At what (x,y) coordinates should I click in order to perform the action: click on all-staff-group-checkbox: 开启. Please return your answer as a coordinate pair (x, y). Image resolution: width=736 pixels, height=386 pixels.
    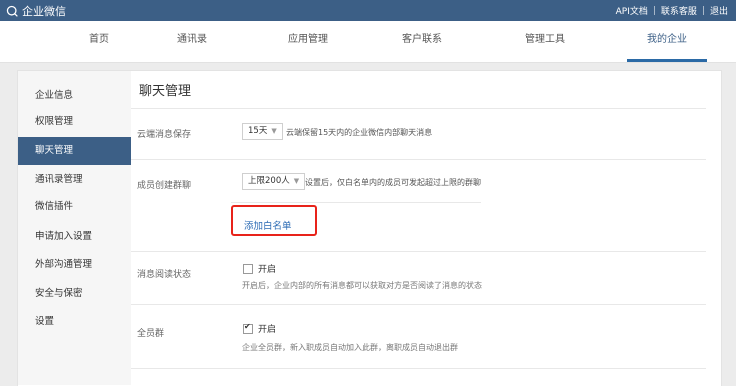
    Looking at the image, I should click on (259, 328).